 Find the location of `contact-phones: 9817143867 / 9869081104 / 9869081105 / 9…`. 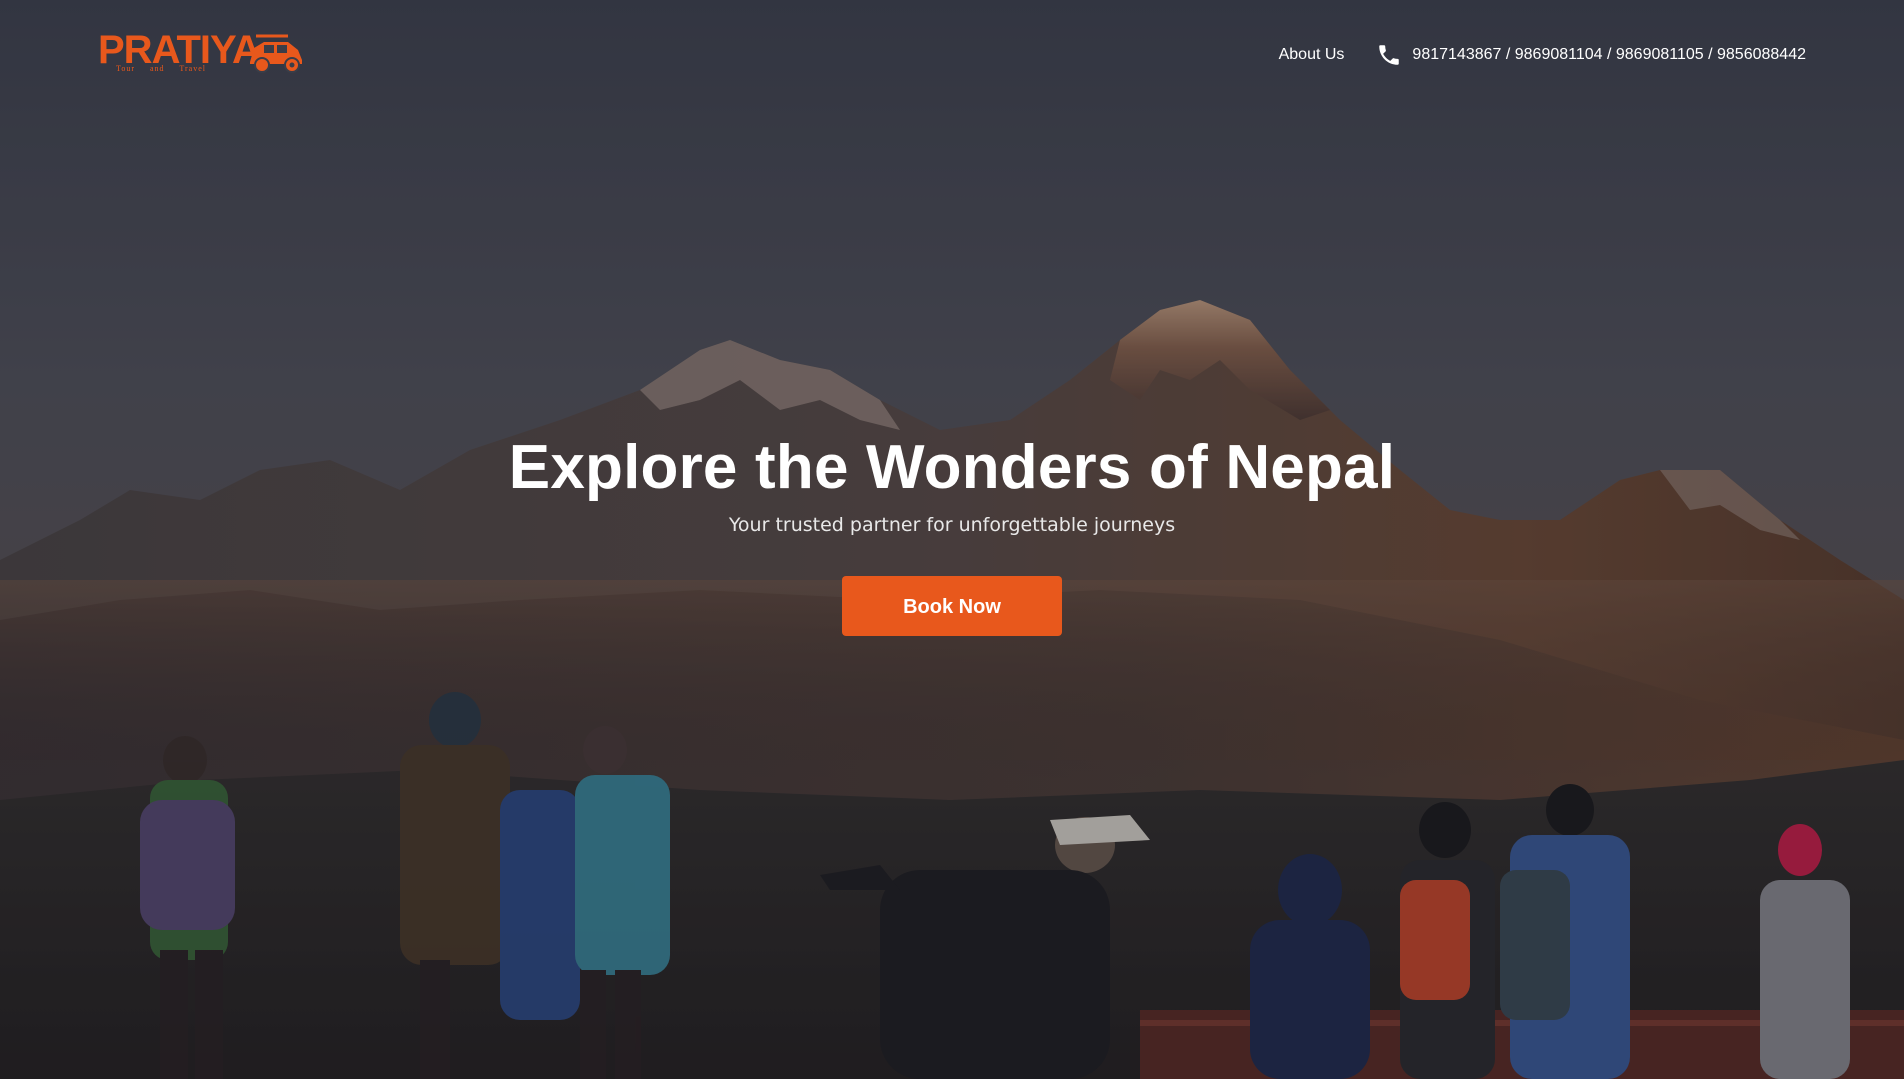

contact-phones: 9817143867 / 9869081104 / 9869081105 / 9… is located at coordinates (1591, 55).